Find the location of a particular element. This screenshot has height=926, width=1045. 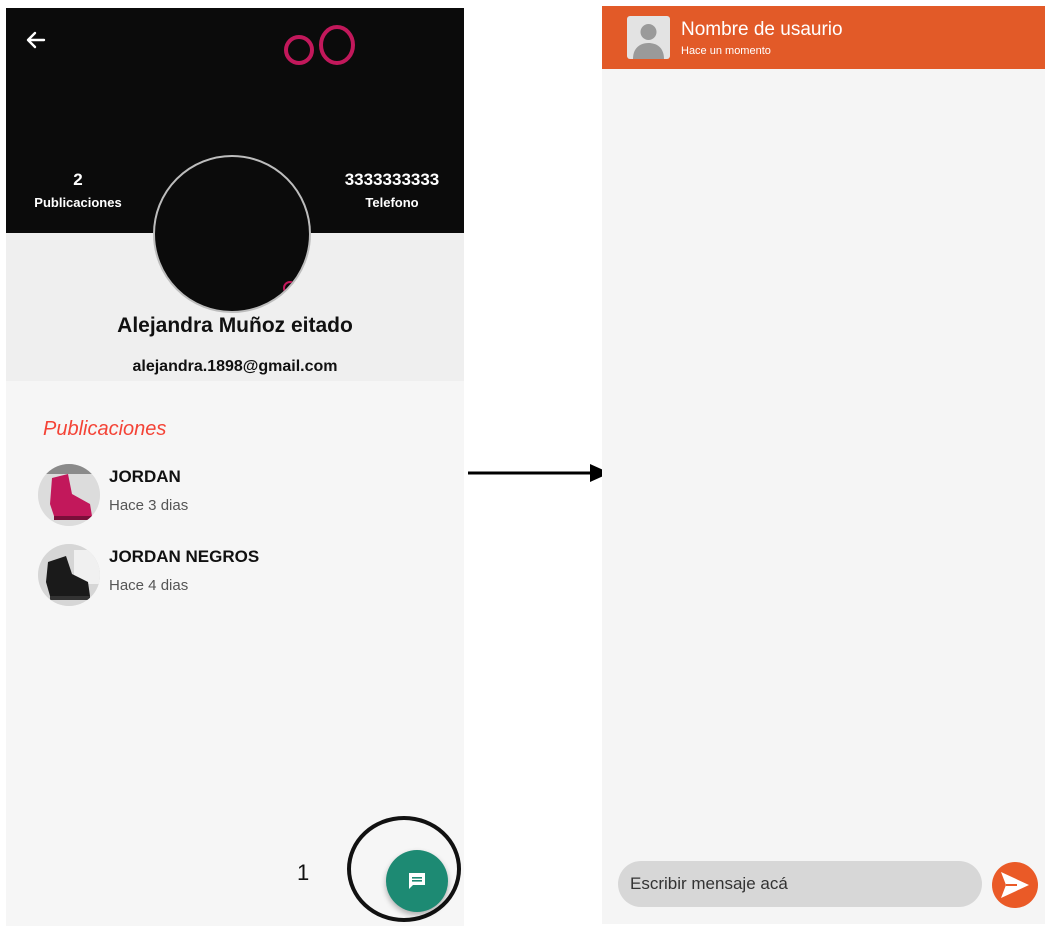

chat-fab-button is located at coordinates (417, 881).